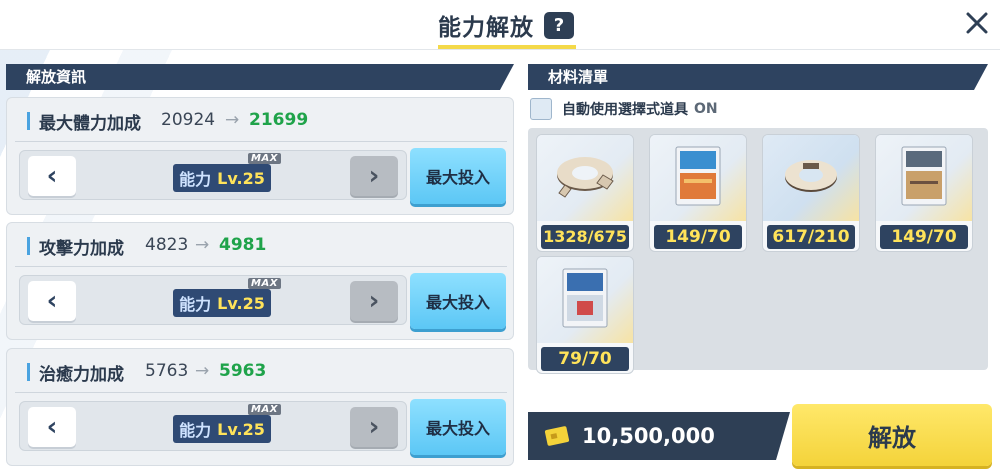  I want to click on close-button, so click(977, 23).